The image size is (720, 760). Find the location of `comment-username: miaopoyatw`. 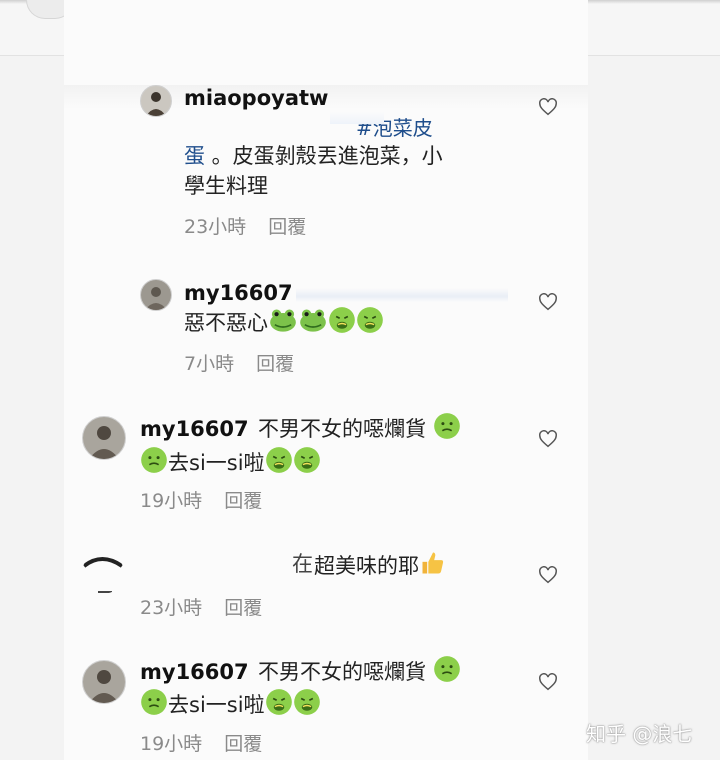

comment-username: miaopoyatw is located at coordinates (256, 98).